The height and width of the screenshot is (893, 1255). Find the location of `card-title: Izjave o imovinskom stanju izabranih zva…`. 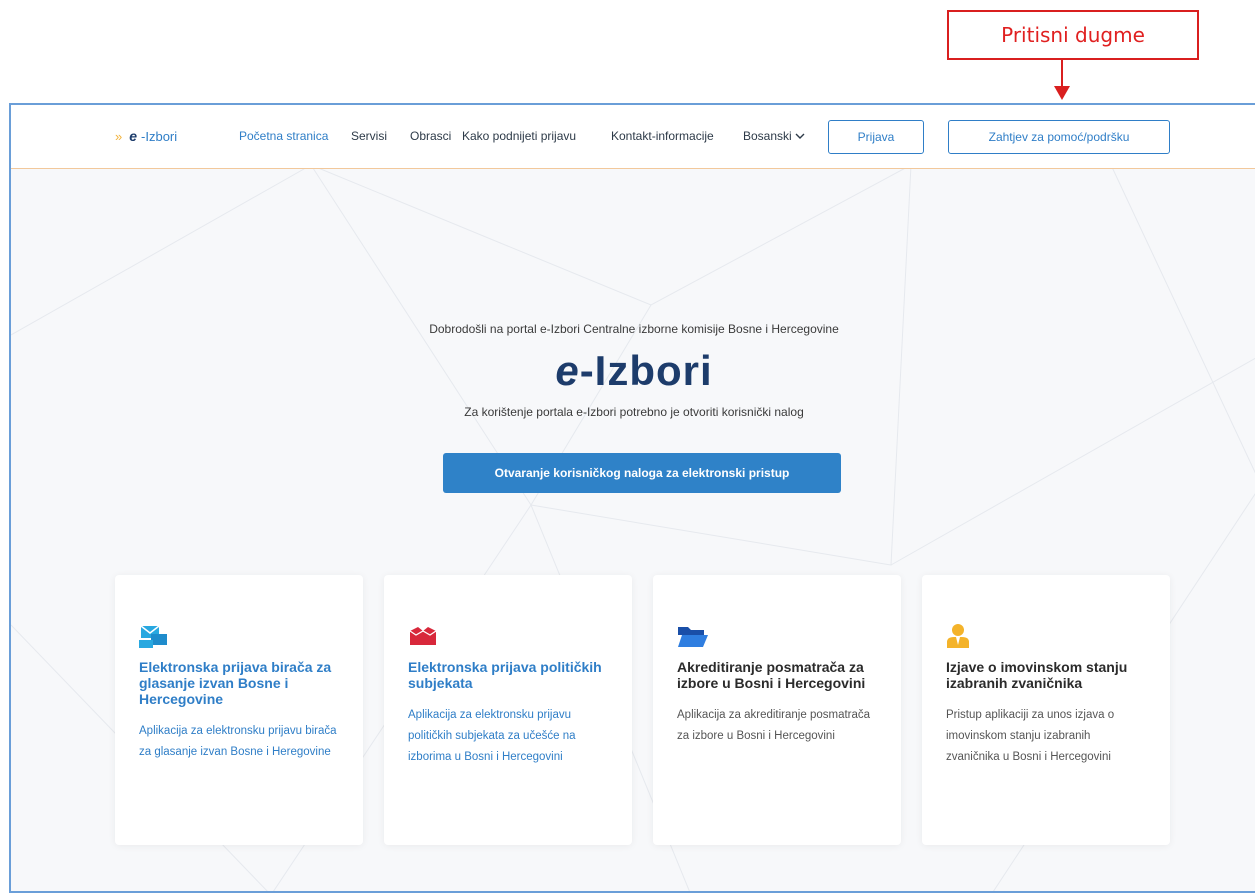

card-title: Izjave o imovinskom stanju izabranih zva… is located at coordinates (1037, 675).